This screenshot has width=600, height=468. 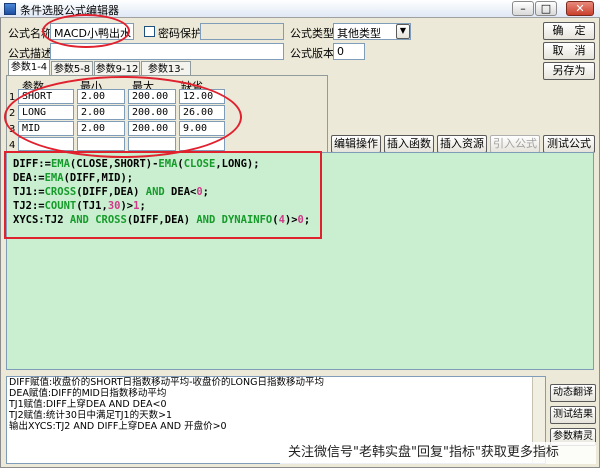 I want to click on formula-version-input: 0, so click(x=349, y=51).